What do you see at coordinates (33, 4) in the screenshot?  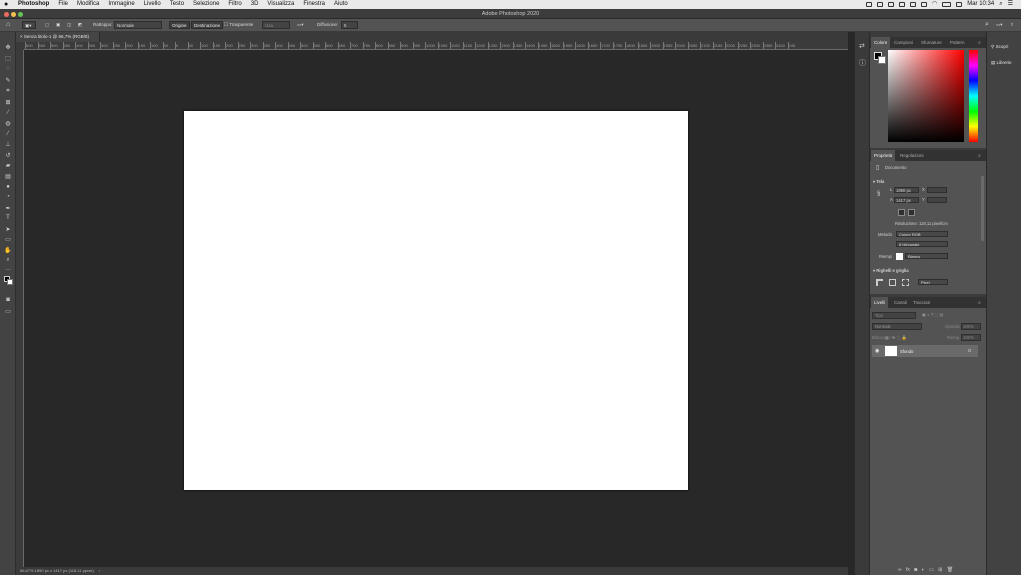 I see `menu-app-name: Photoshop` at bounding box center [33, 4].